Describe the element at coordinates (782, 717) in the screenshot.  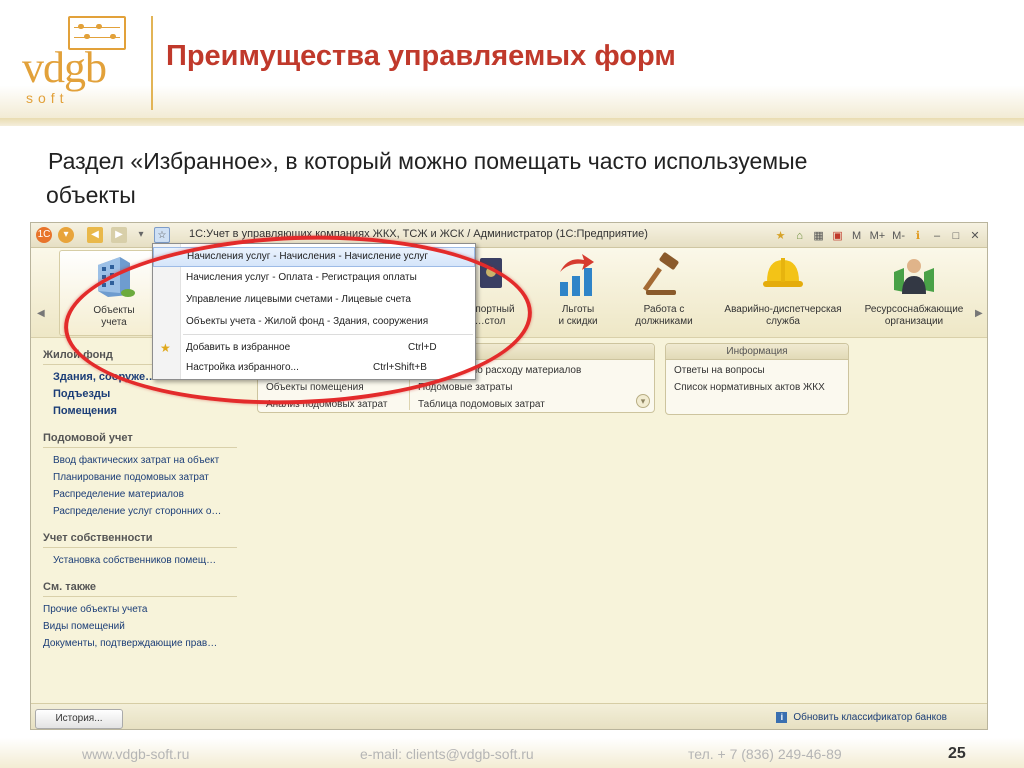
I see `info-icon: i` at that location.